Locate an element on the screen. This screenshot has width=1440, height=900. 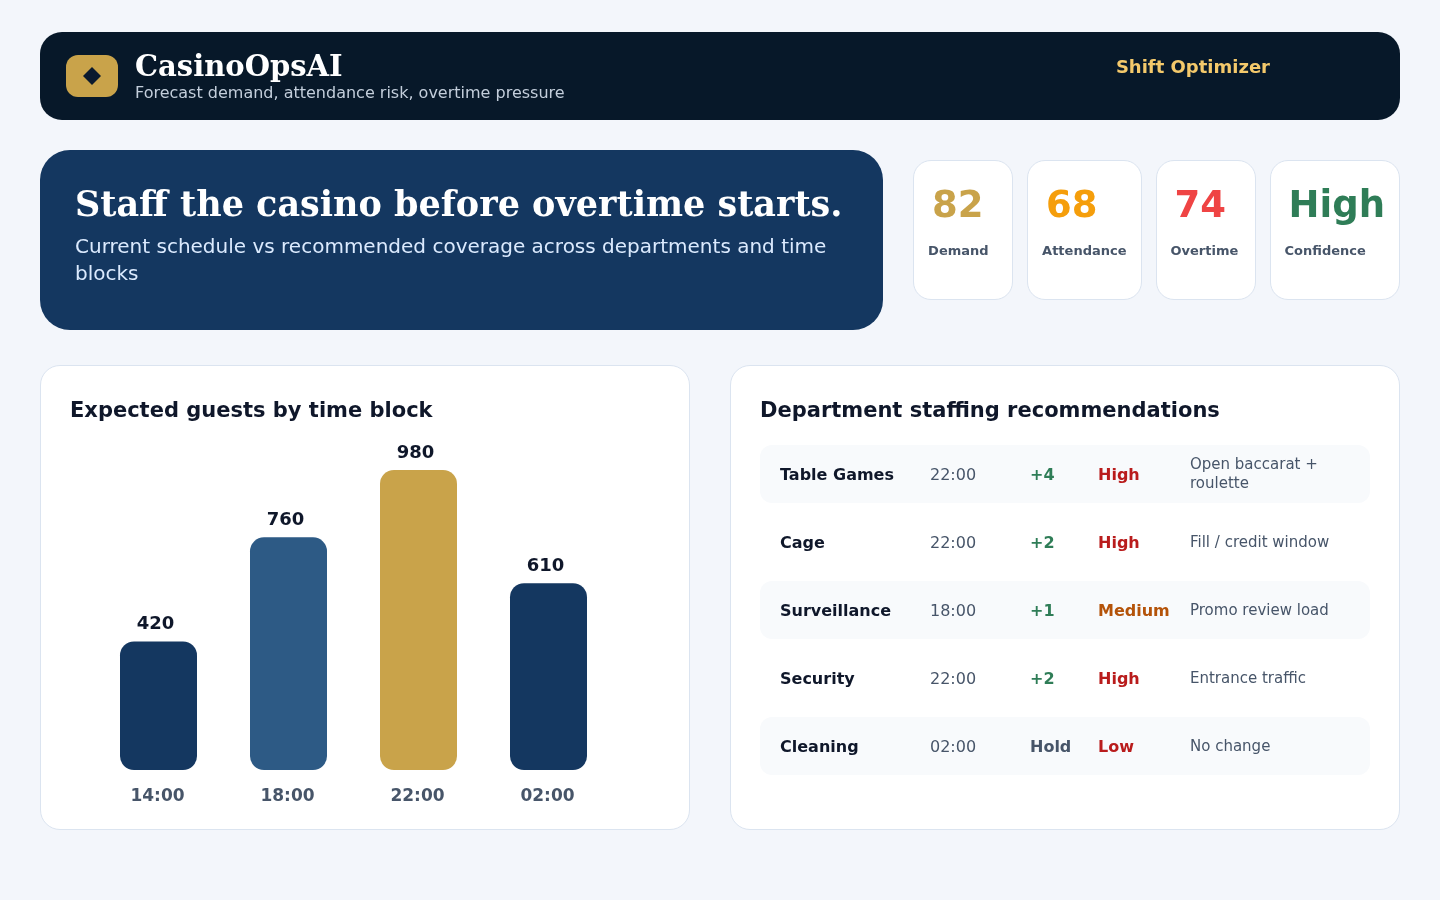
staff-change-label: +1 is located at coordinates (1042, 610).